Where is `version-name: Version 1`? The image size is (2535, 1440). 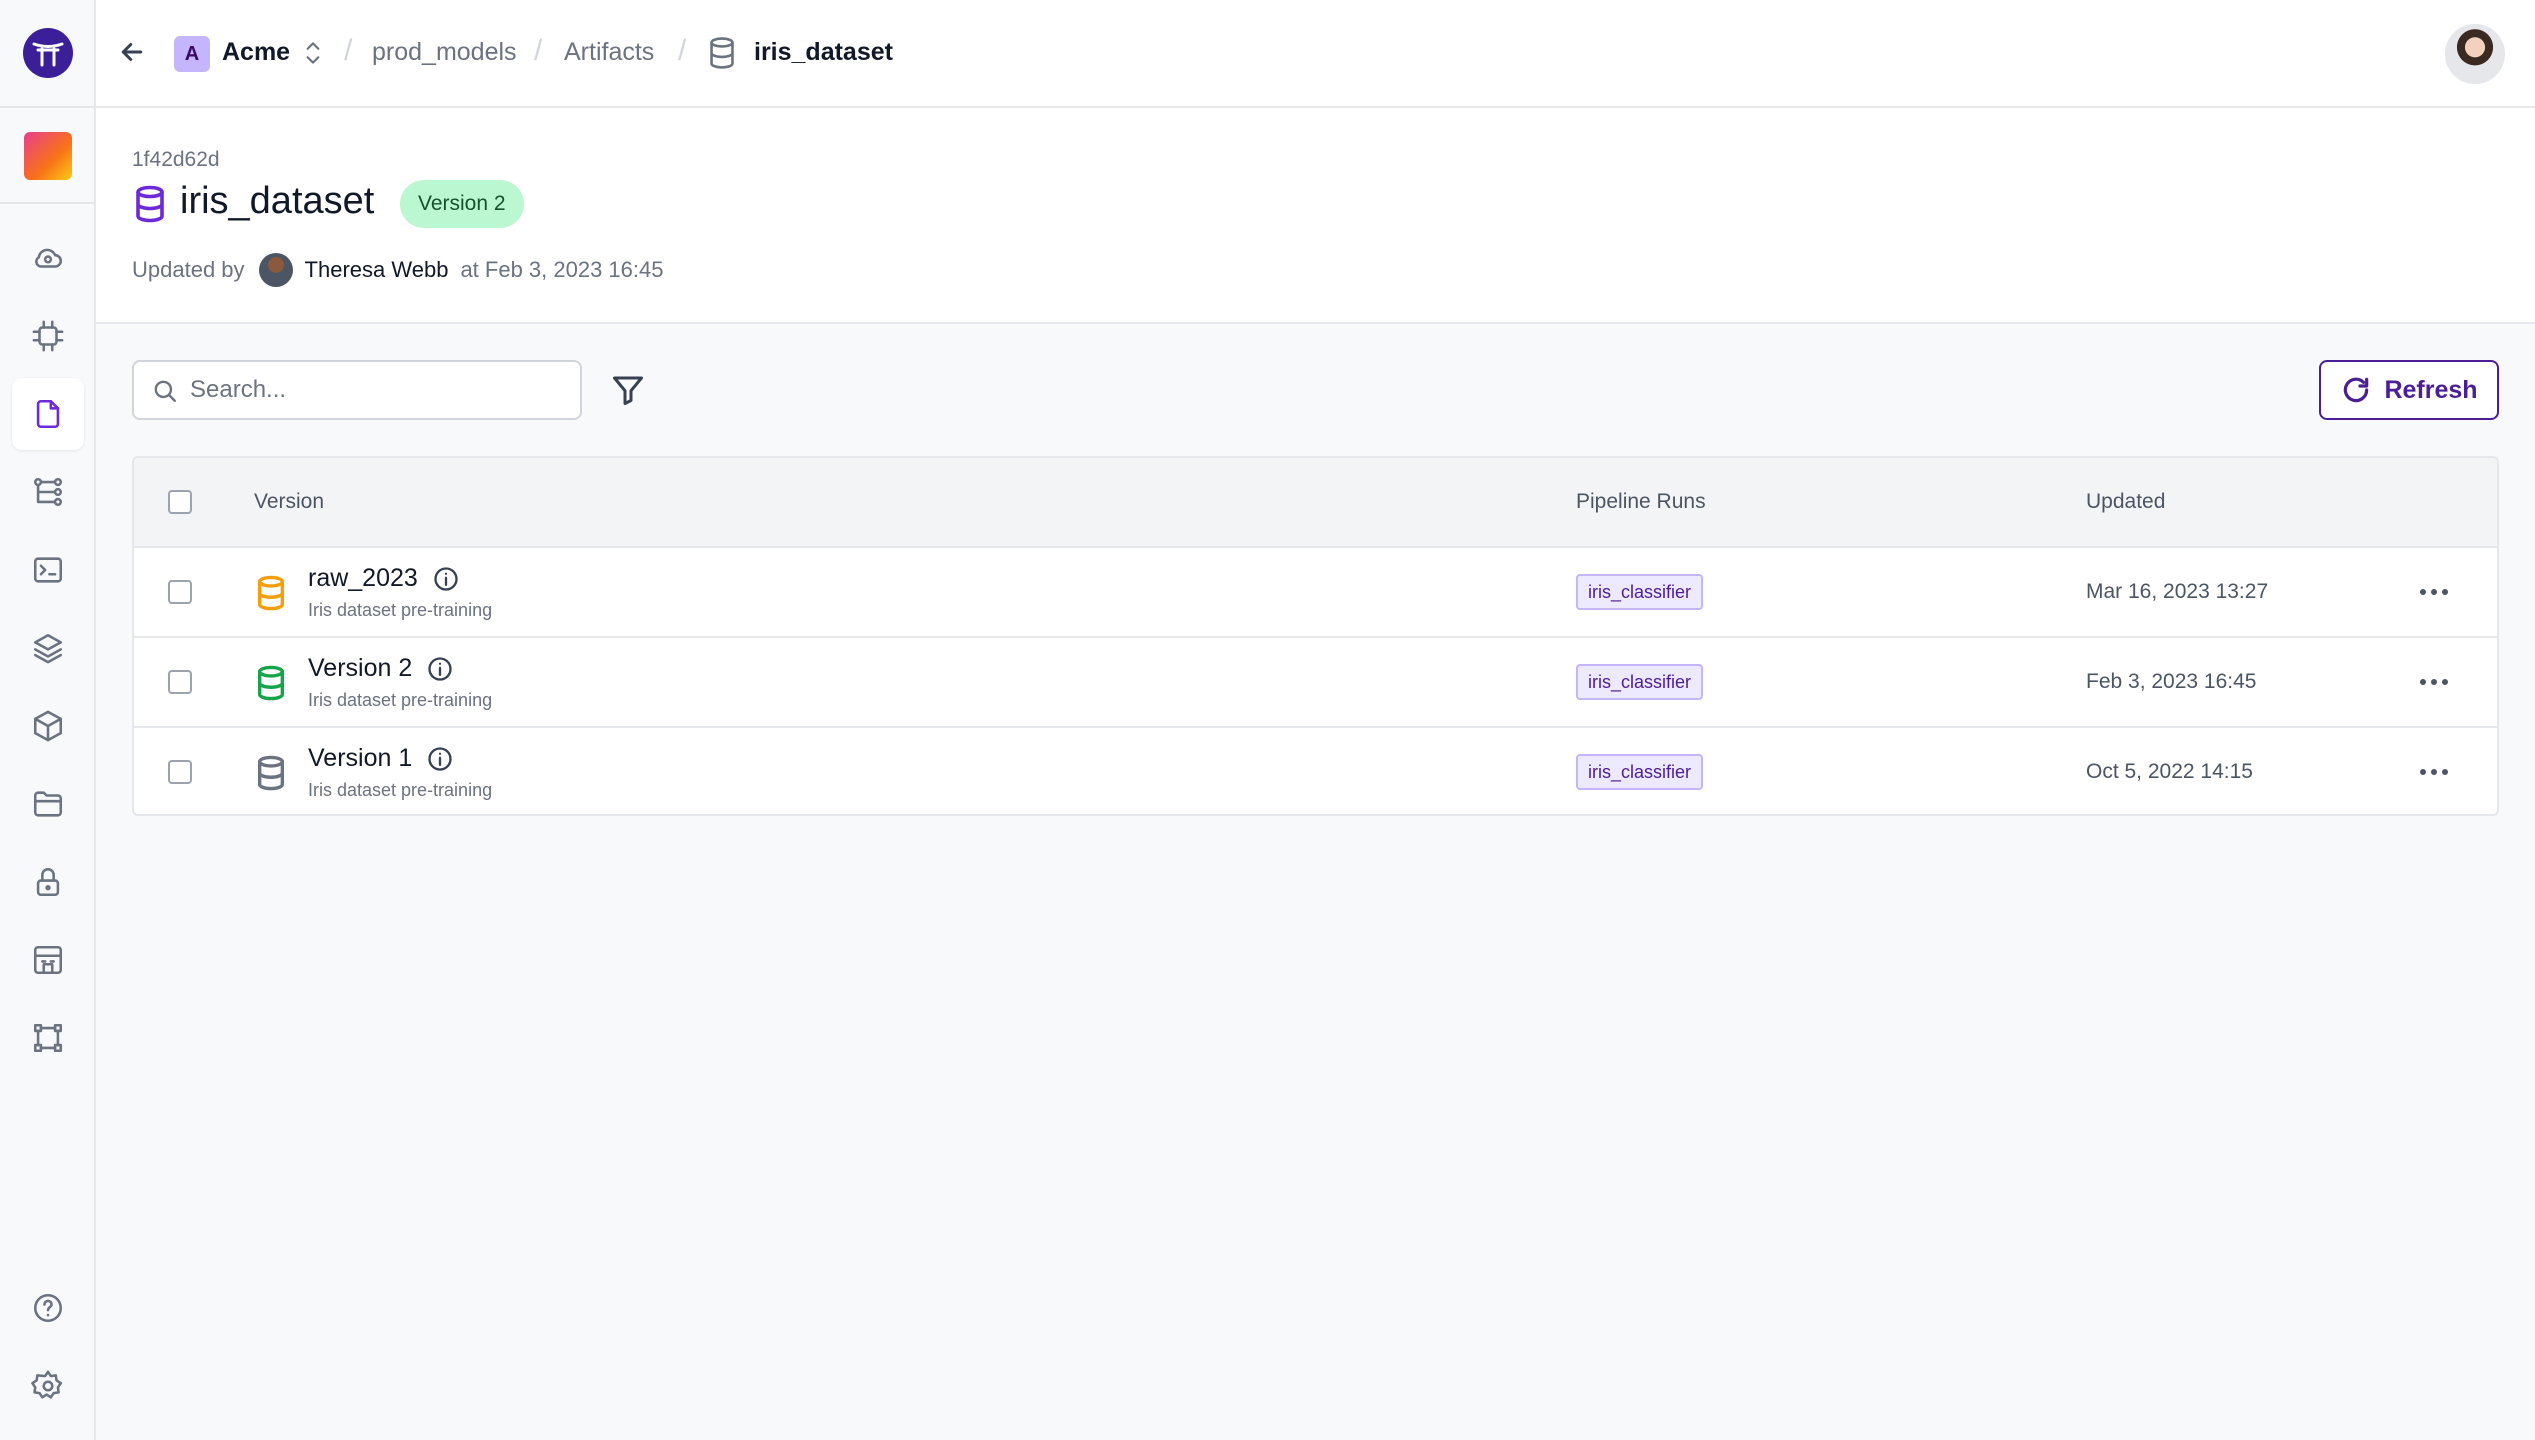
version-name: Version 1 is located at coordinates (381, 758).